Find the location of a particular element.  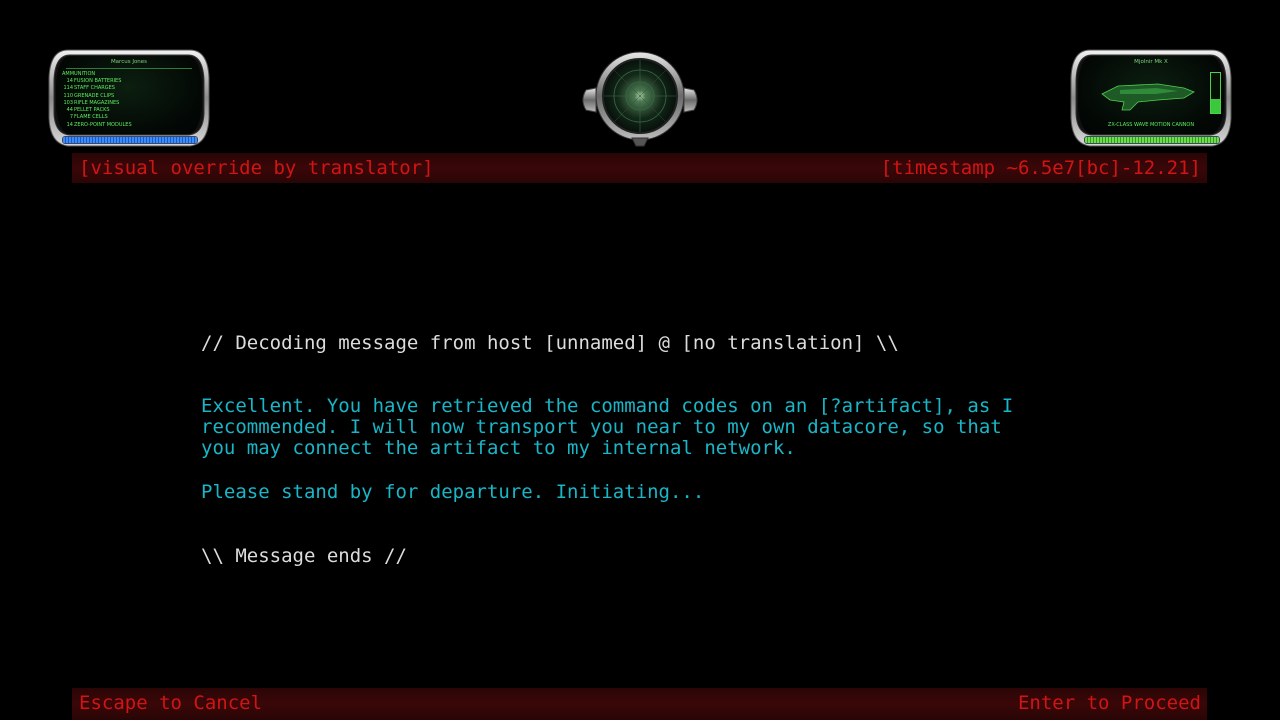

ammo-item: 103RIFLE MAGAZINES is located at coordinates (97, 103).